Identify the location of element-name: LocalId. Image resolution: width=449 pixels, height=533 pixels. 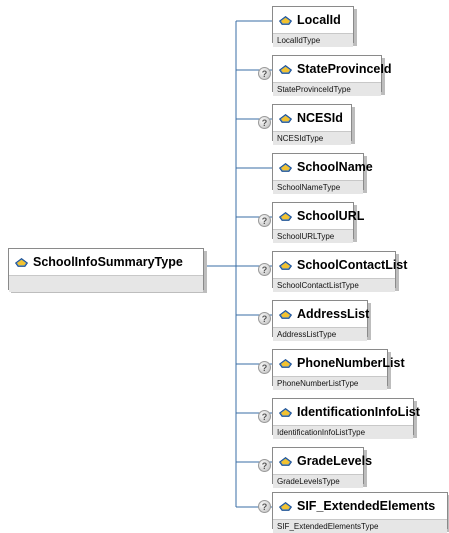
(319, 20).